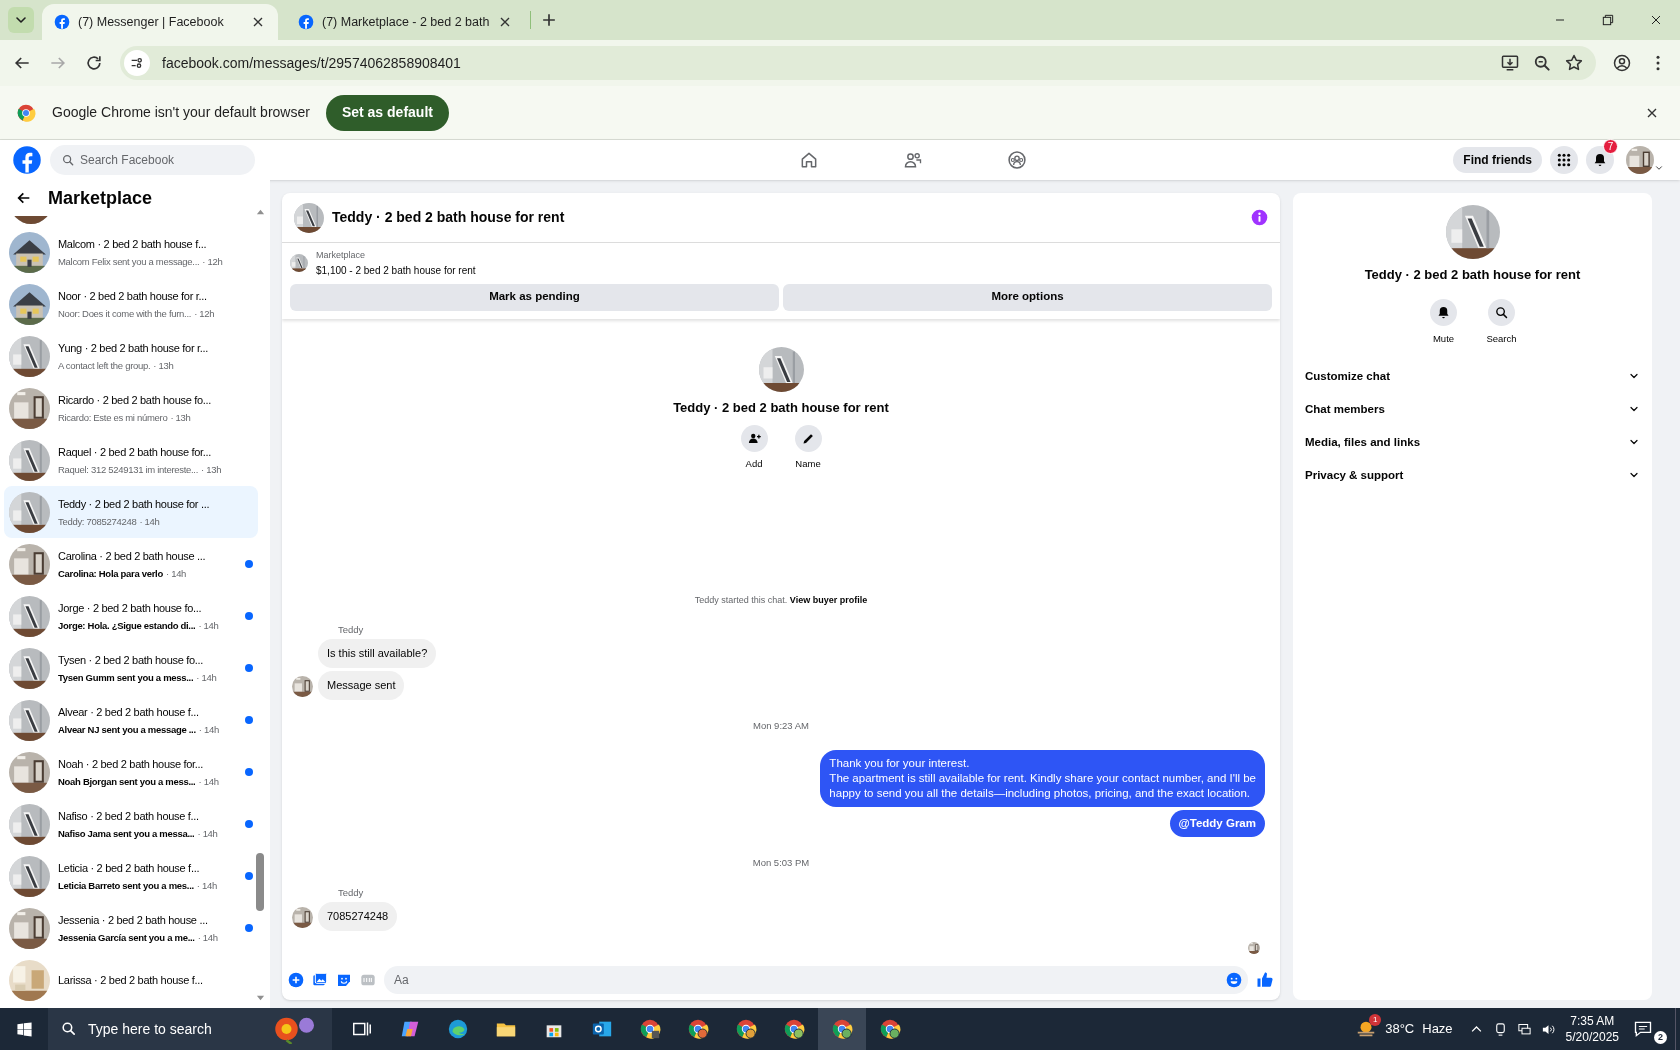  What do you see at coordinates (1542, 63) in the screenshot?
I see `zoom-icon` at bounding box center [1542, 63].